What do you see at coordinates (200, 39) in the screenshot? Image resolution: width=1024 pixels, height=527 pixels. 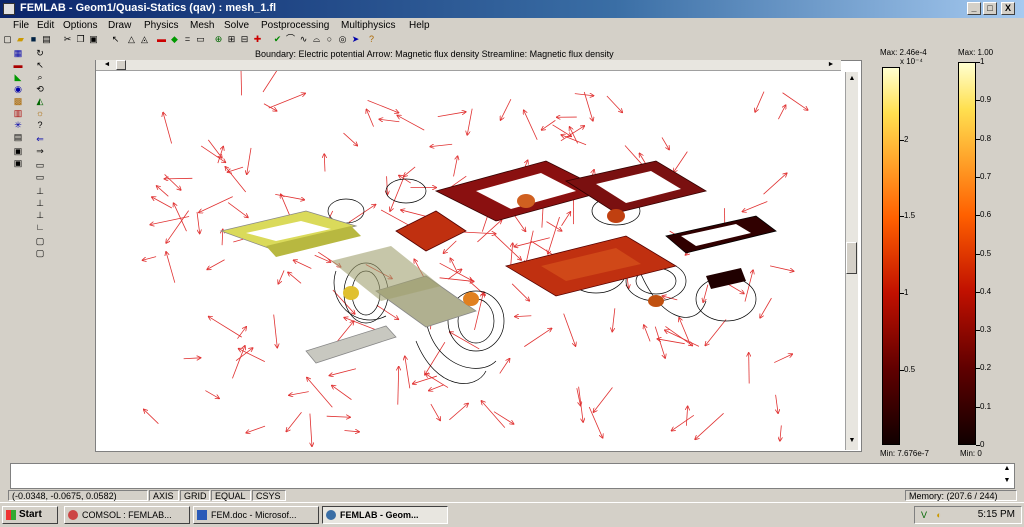 I see `solve-icon: ▭` at bounding box center [200, 39].